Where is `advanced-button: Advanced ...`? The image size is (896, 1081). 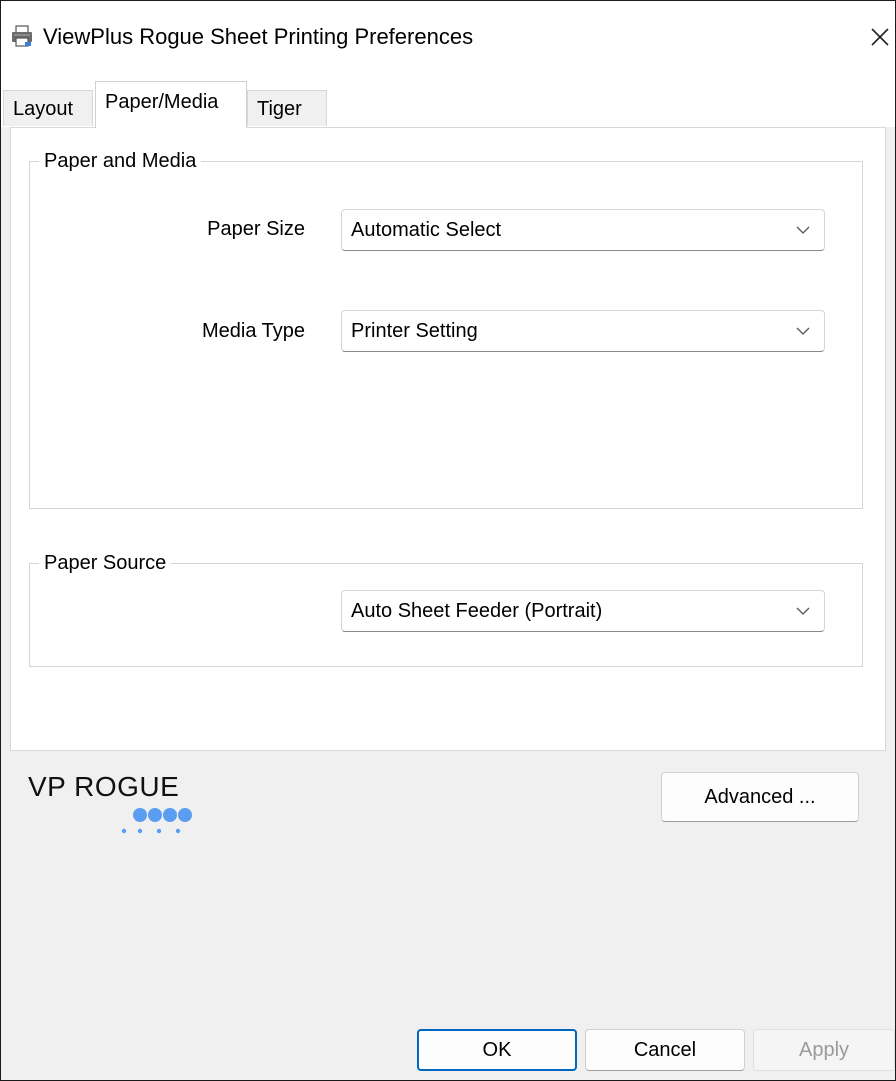
advanced-button: Advanced ... is located at coordinates (760, 797).